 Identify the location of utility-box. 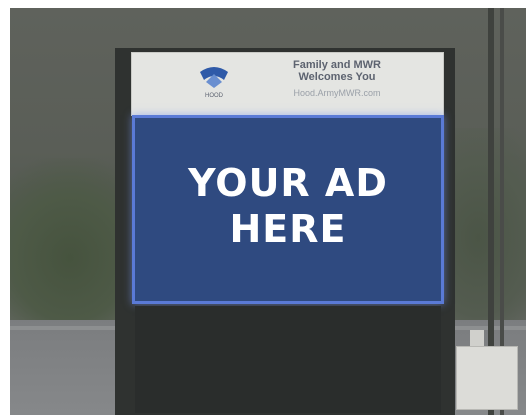
(487, 378).